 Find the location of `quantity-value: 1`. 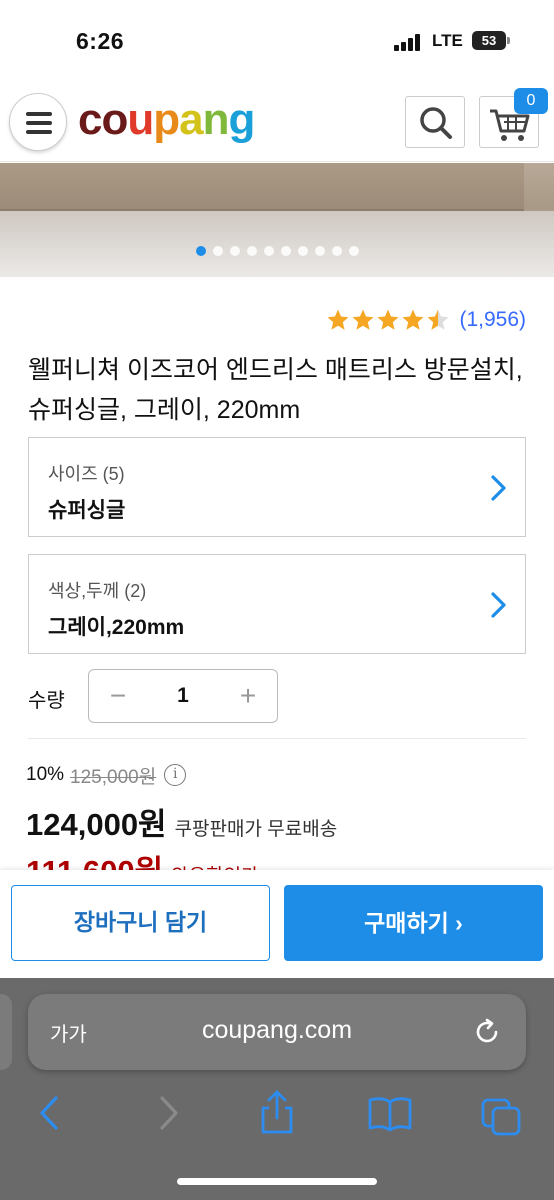

quantity-value: 1 is located at coordinates (183, 696).